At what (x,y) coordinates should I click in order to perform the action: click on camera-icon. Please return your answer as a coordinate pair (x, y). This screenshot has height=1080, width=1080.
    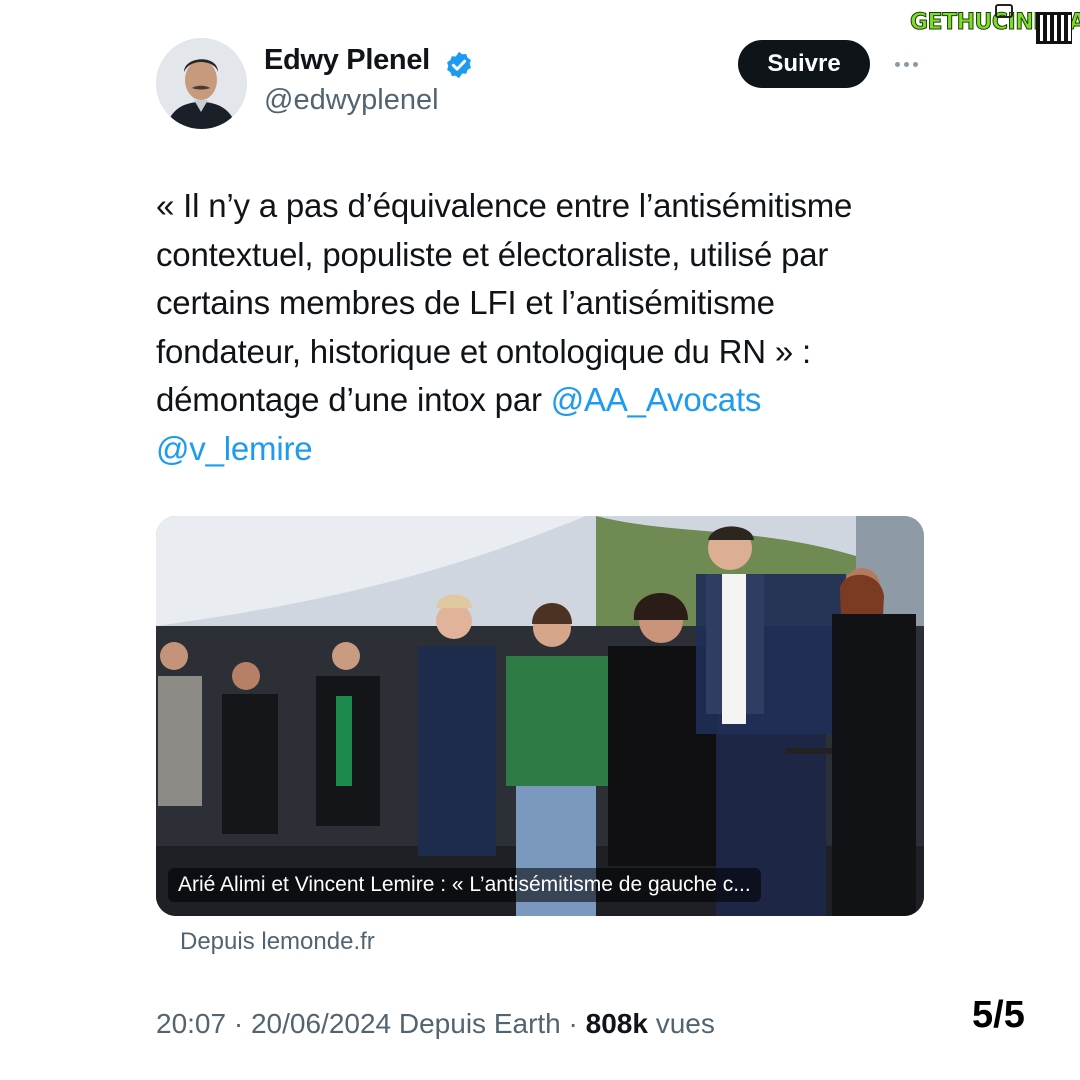
    Looking at the image, I should click on (1004, 11).